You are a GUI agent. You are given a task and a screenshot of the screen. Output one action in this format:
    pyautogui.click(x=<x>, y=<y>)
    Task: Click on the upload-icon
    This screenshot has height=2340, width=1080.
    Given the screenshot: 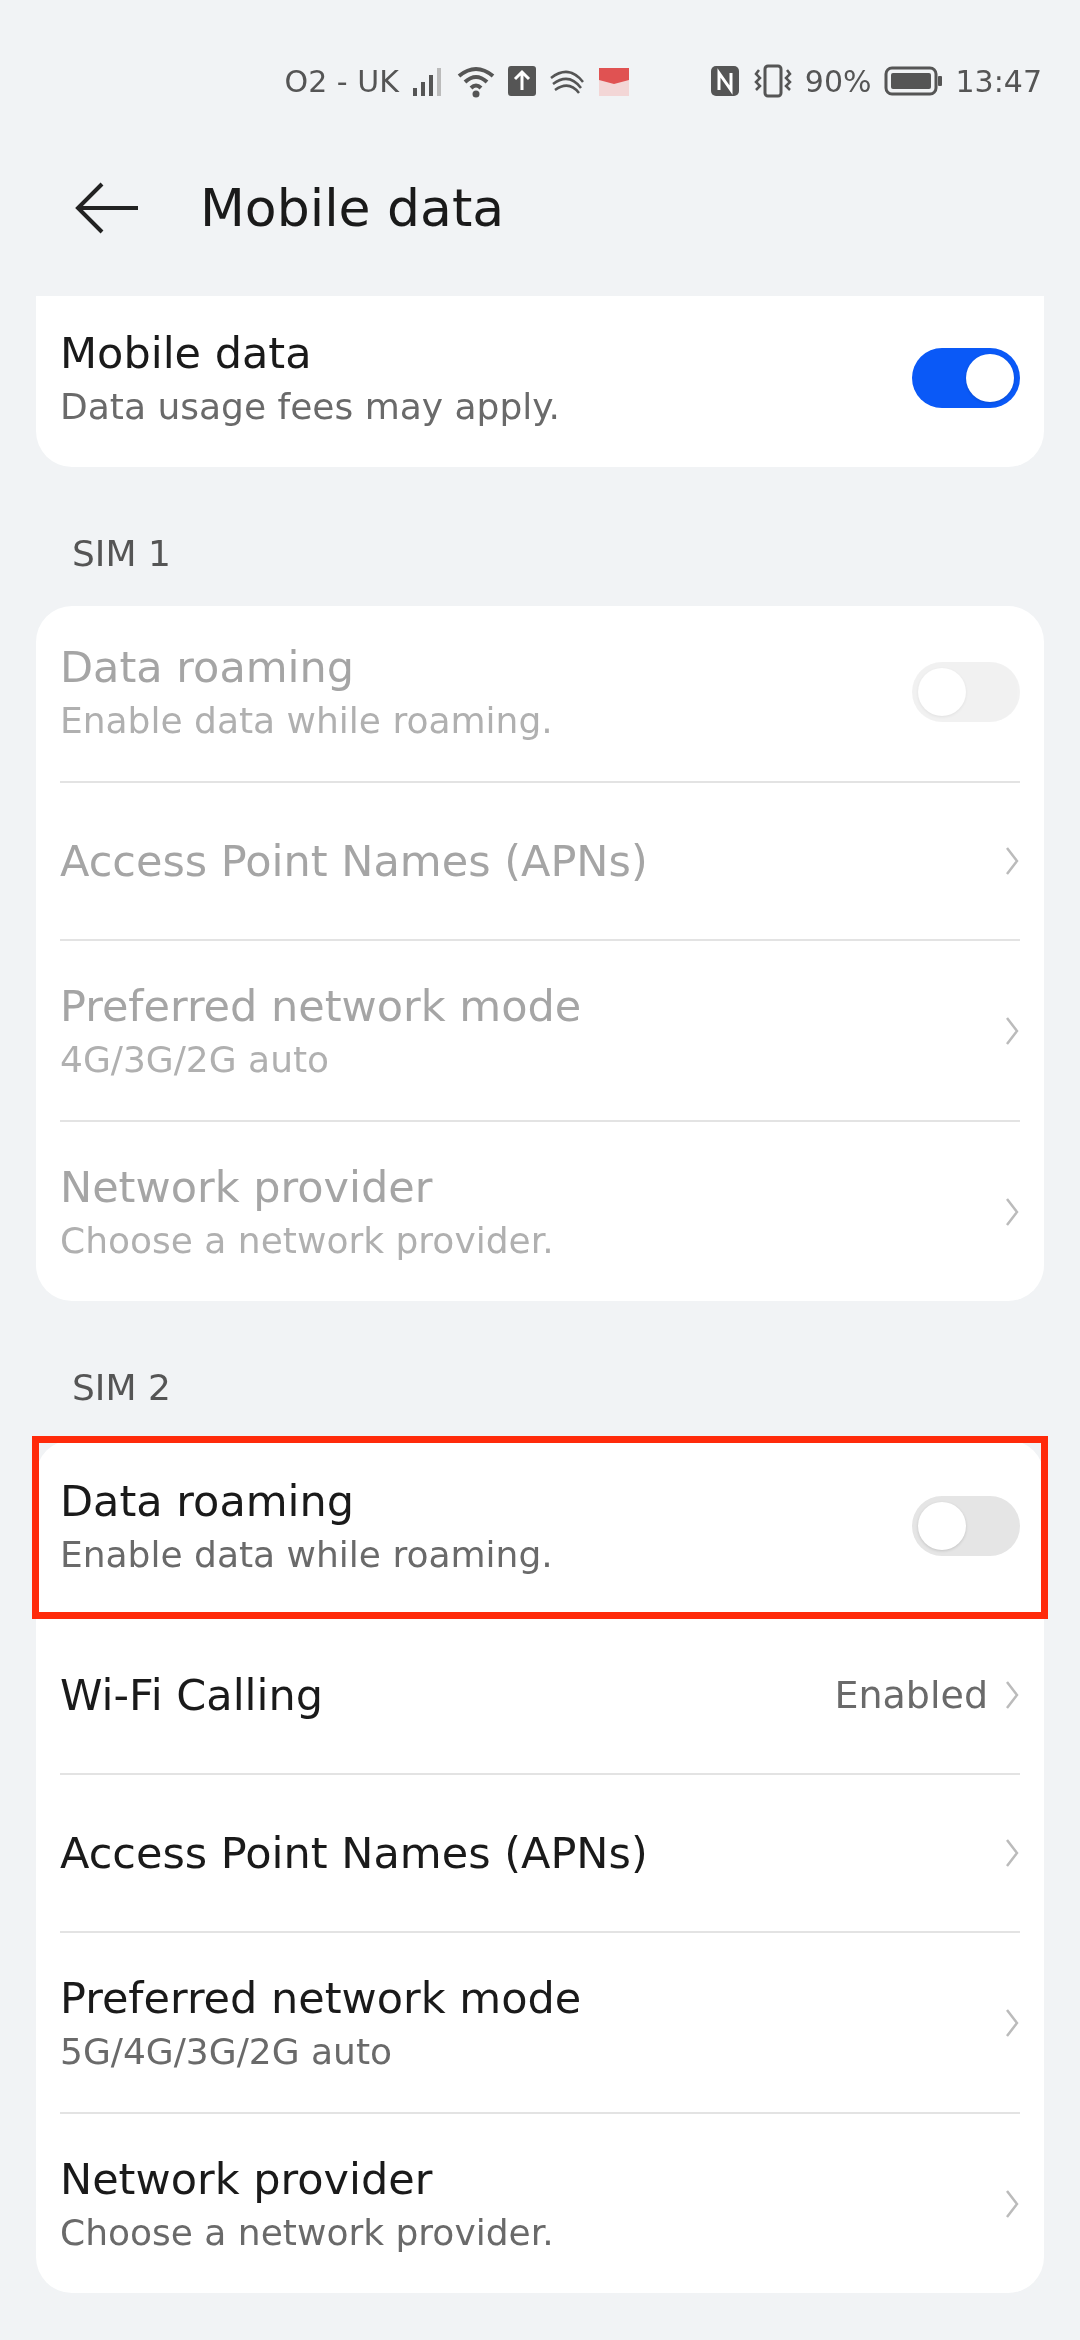 What is the action you would take?
    pyautogui.click(x=521, y=81)
    